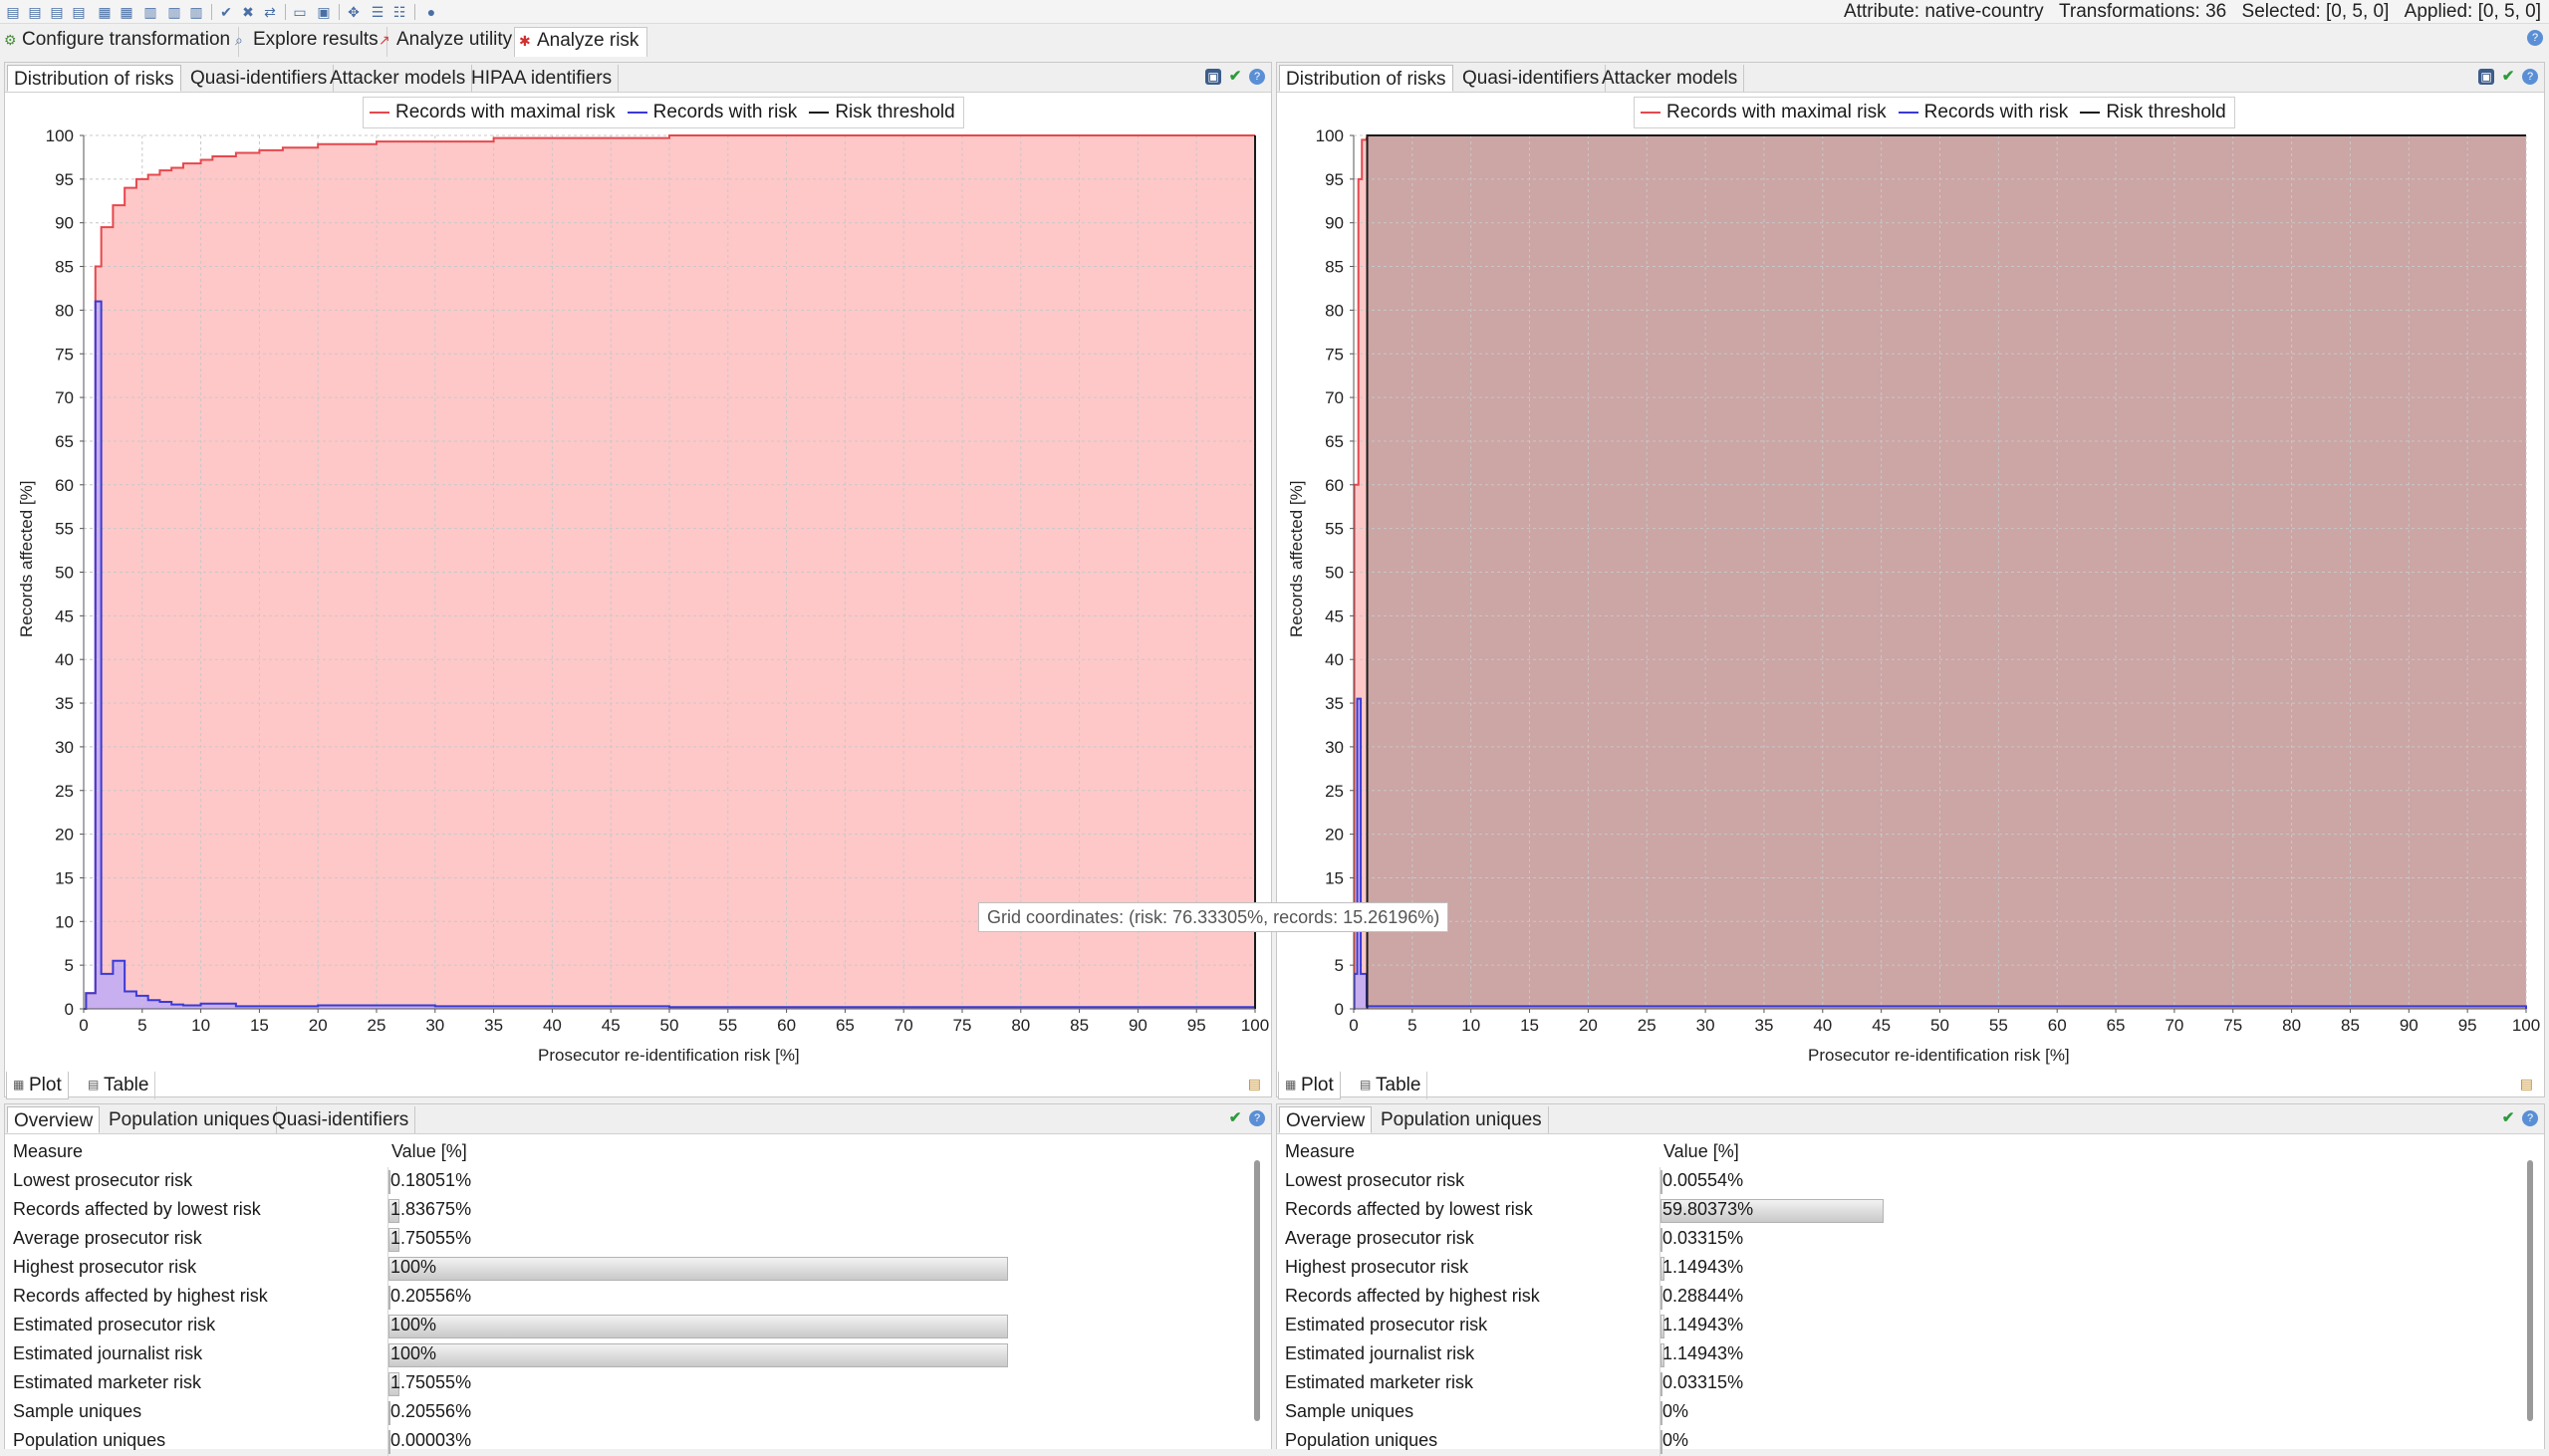 This screenshot has width=2549, height=1456. Describe the element at coordinates (1334, 877) in the screenshot. I see `y-tick-label: 15` at that location.